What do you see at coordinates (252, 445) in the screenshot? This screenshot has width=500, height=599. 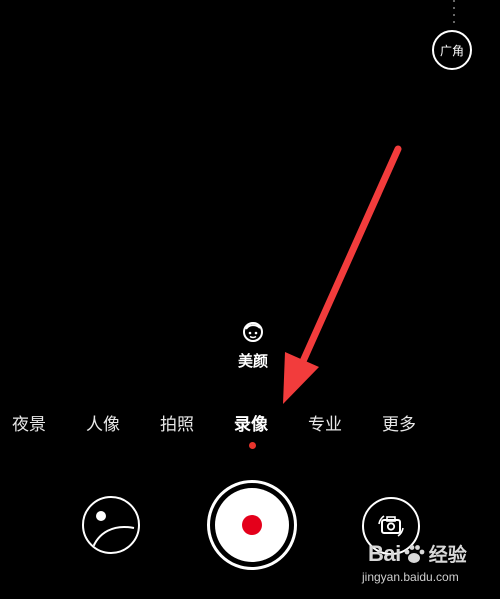 I see `active-mode-indicator` at bounding box center [252, 445].